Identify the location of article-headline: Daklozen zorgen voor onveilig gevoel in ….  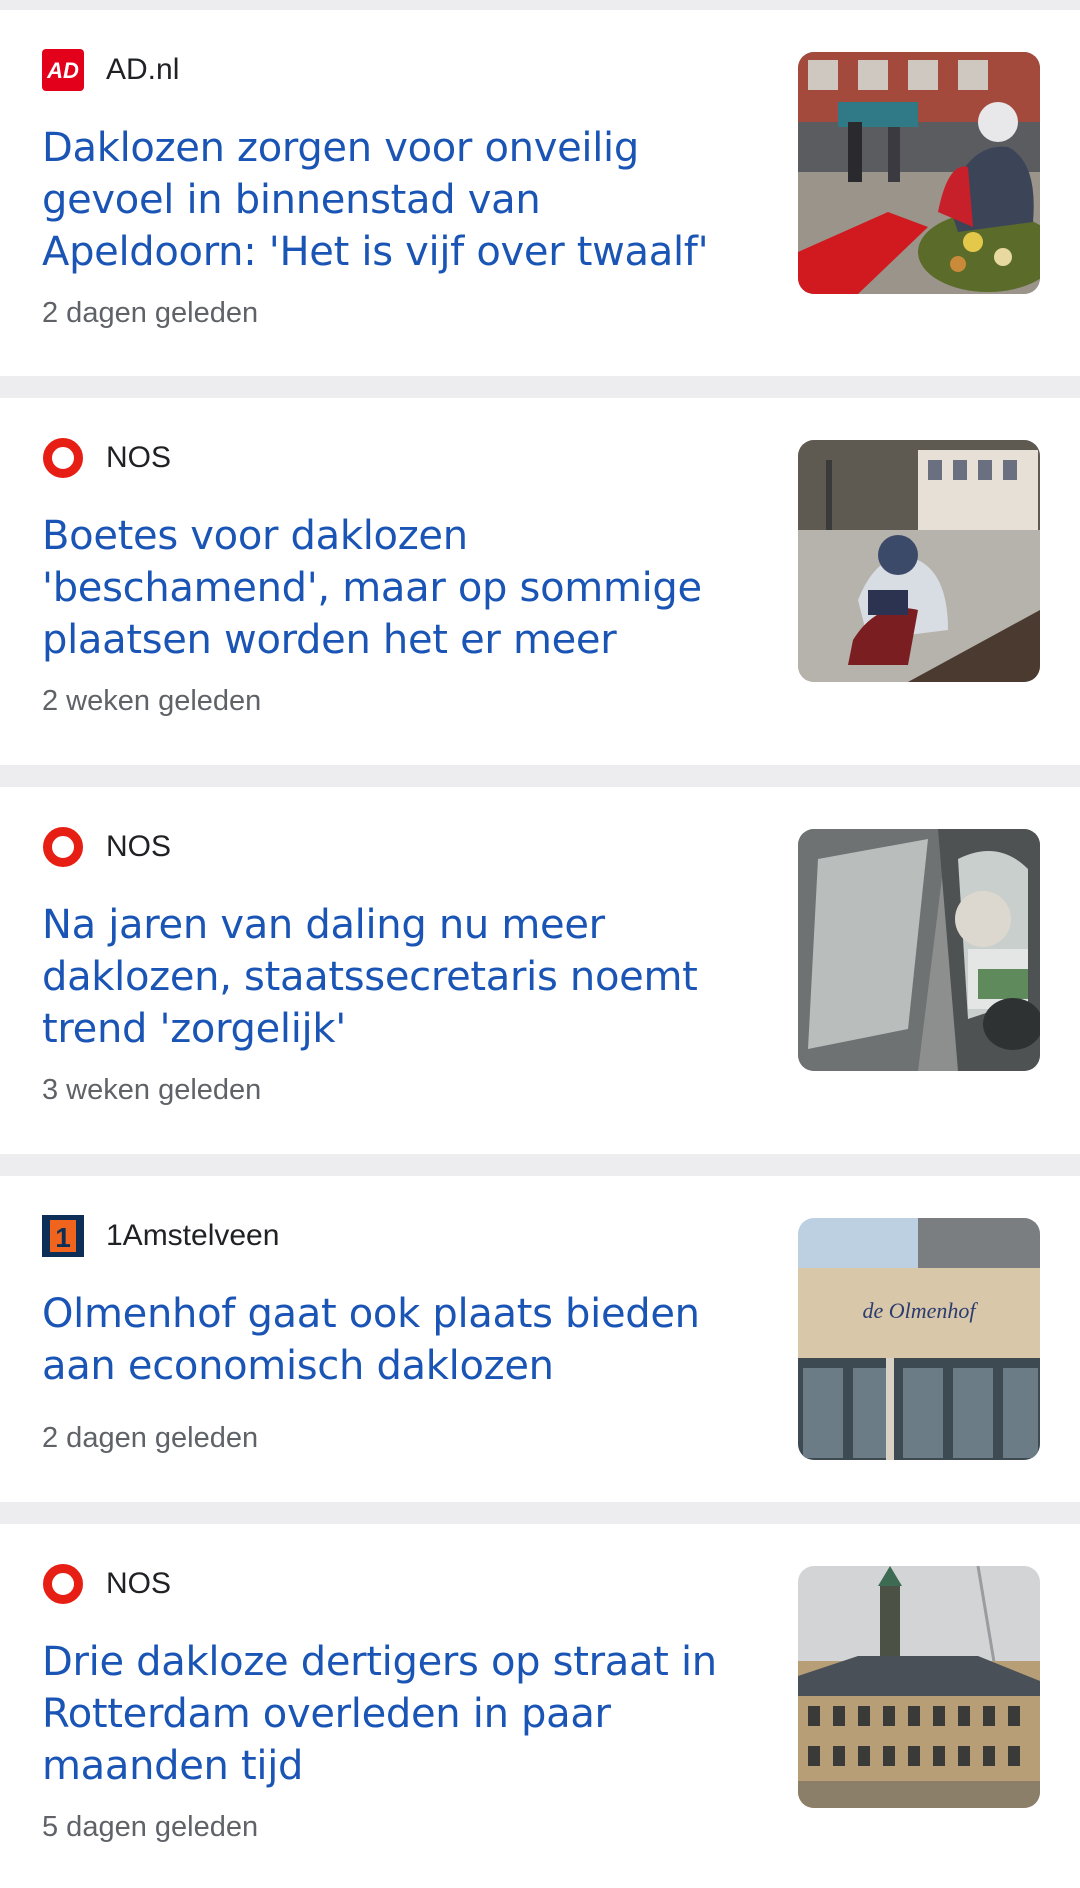
(402, 200).